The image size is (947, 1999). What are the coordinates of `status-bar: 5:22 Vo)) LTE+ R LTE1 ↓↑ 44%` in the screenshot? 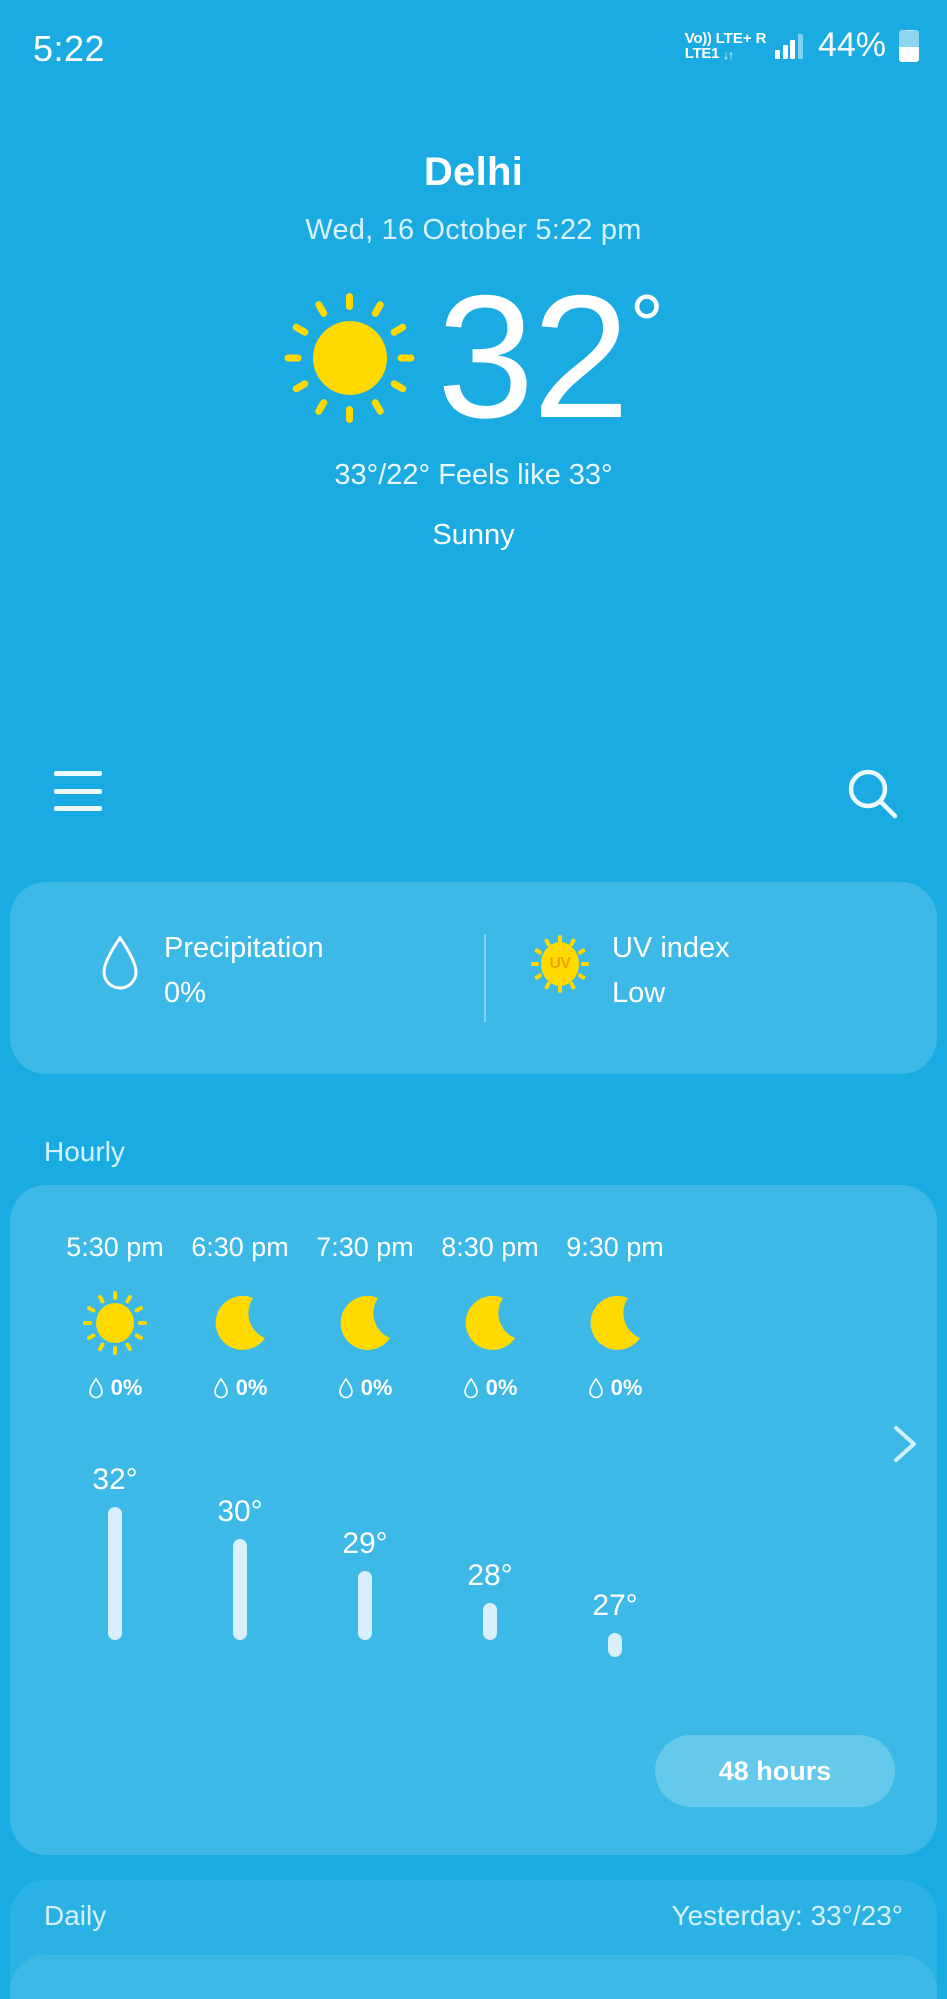 It's located at (473, 45).